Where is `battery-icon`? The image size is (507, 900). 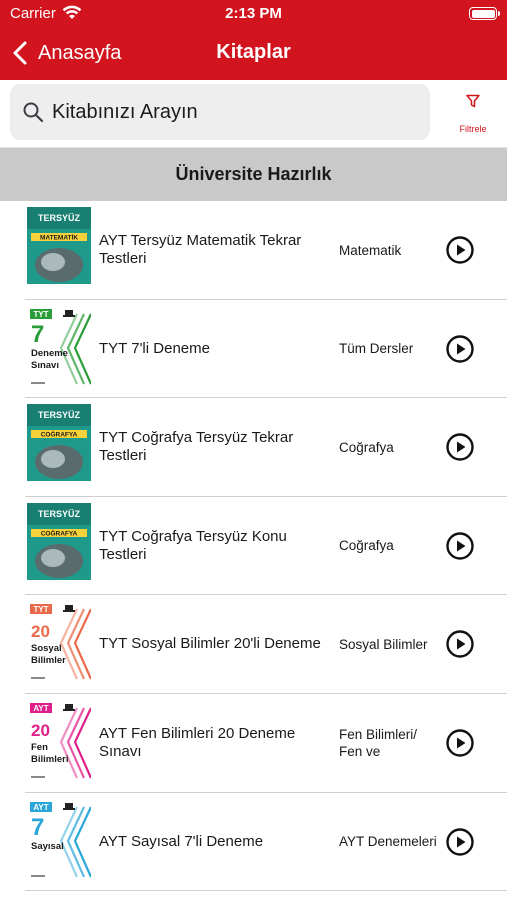 battery-icon is located at coordinates (484, 13).